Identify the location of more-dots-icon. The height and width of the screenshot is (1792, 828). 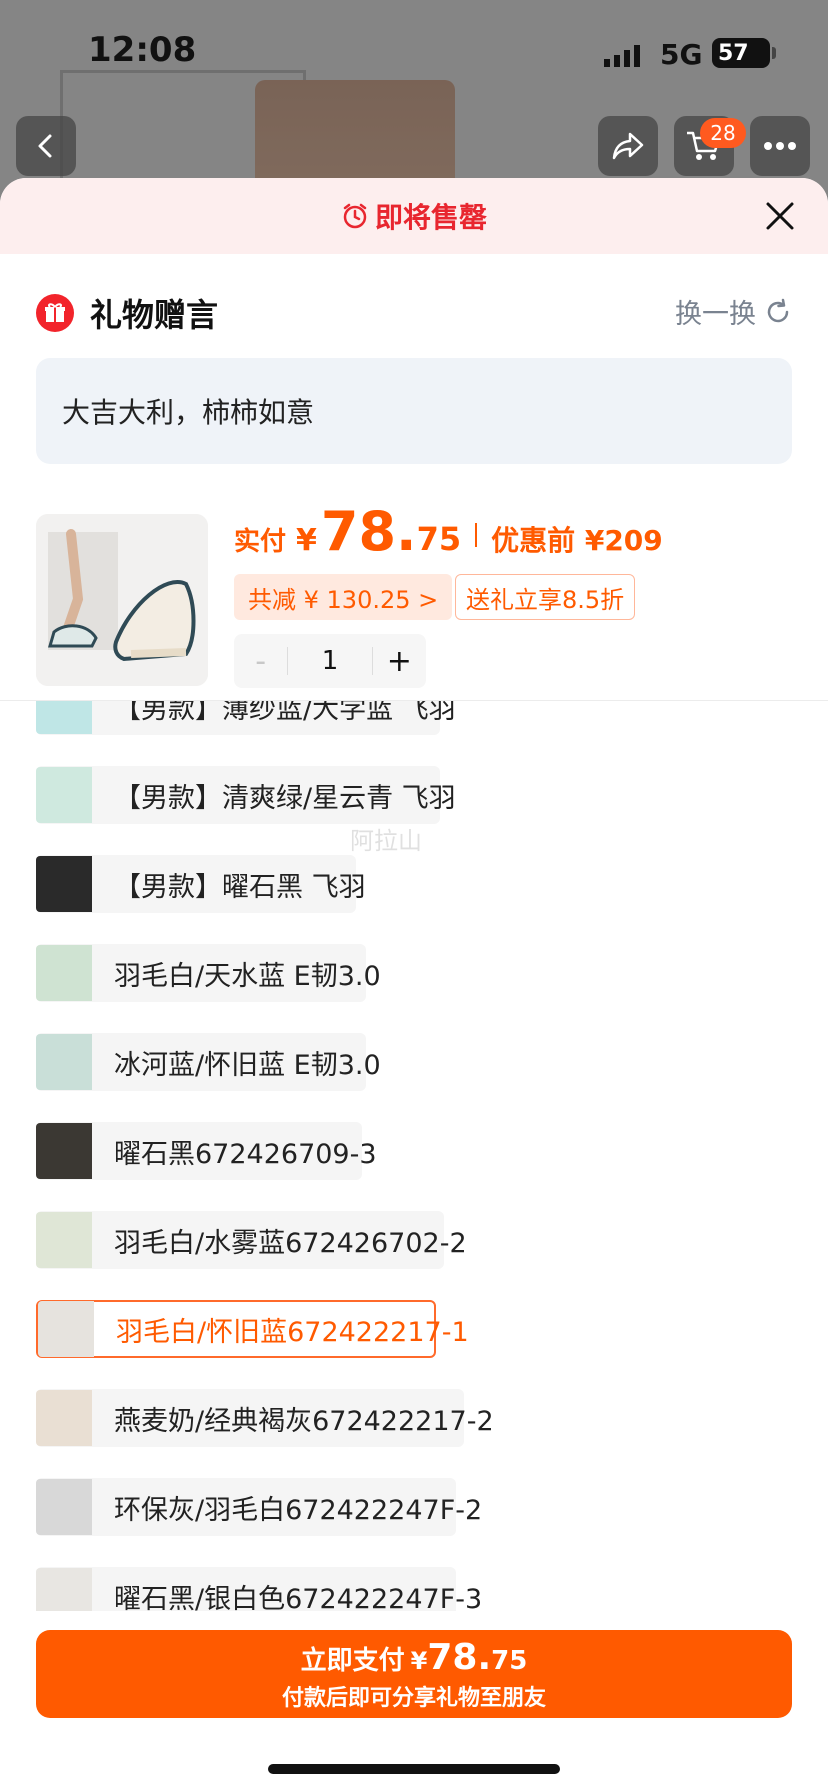
(780, 146).